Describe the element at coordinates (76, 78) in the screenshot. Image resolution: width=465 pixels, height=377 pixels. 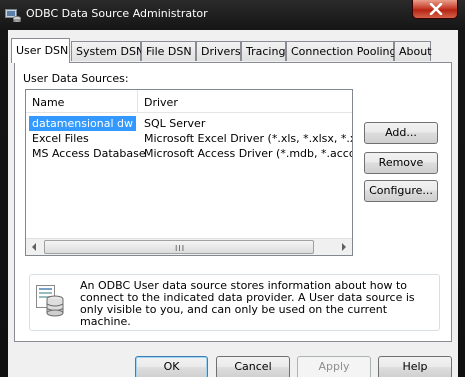
I see `user-data-sources-label: User Data Sources:` at that location.